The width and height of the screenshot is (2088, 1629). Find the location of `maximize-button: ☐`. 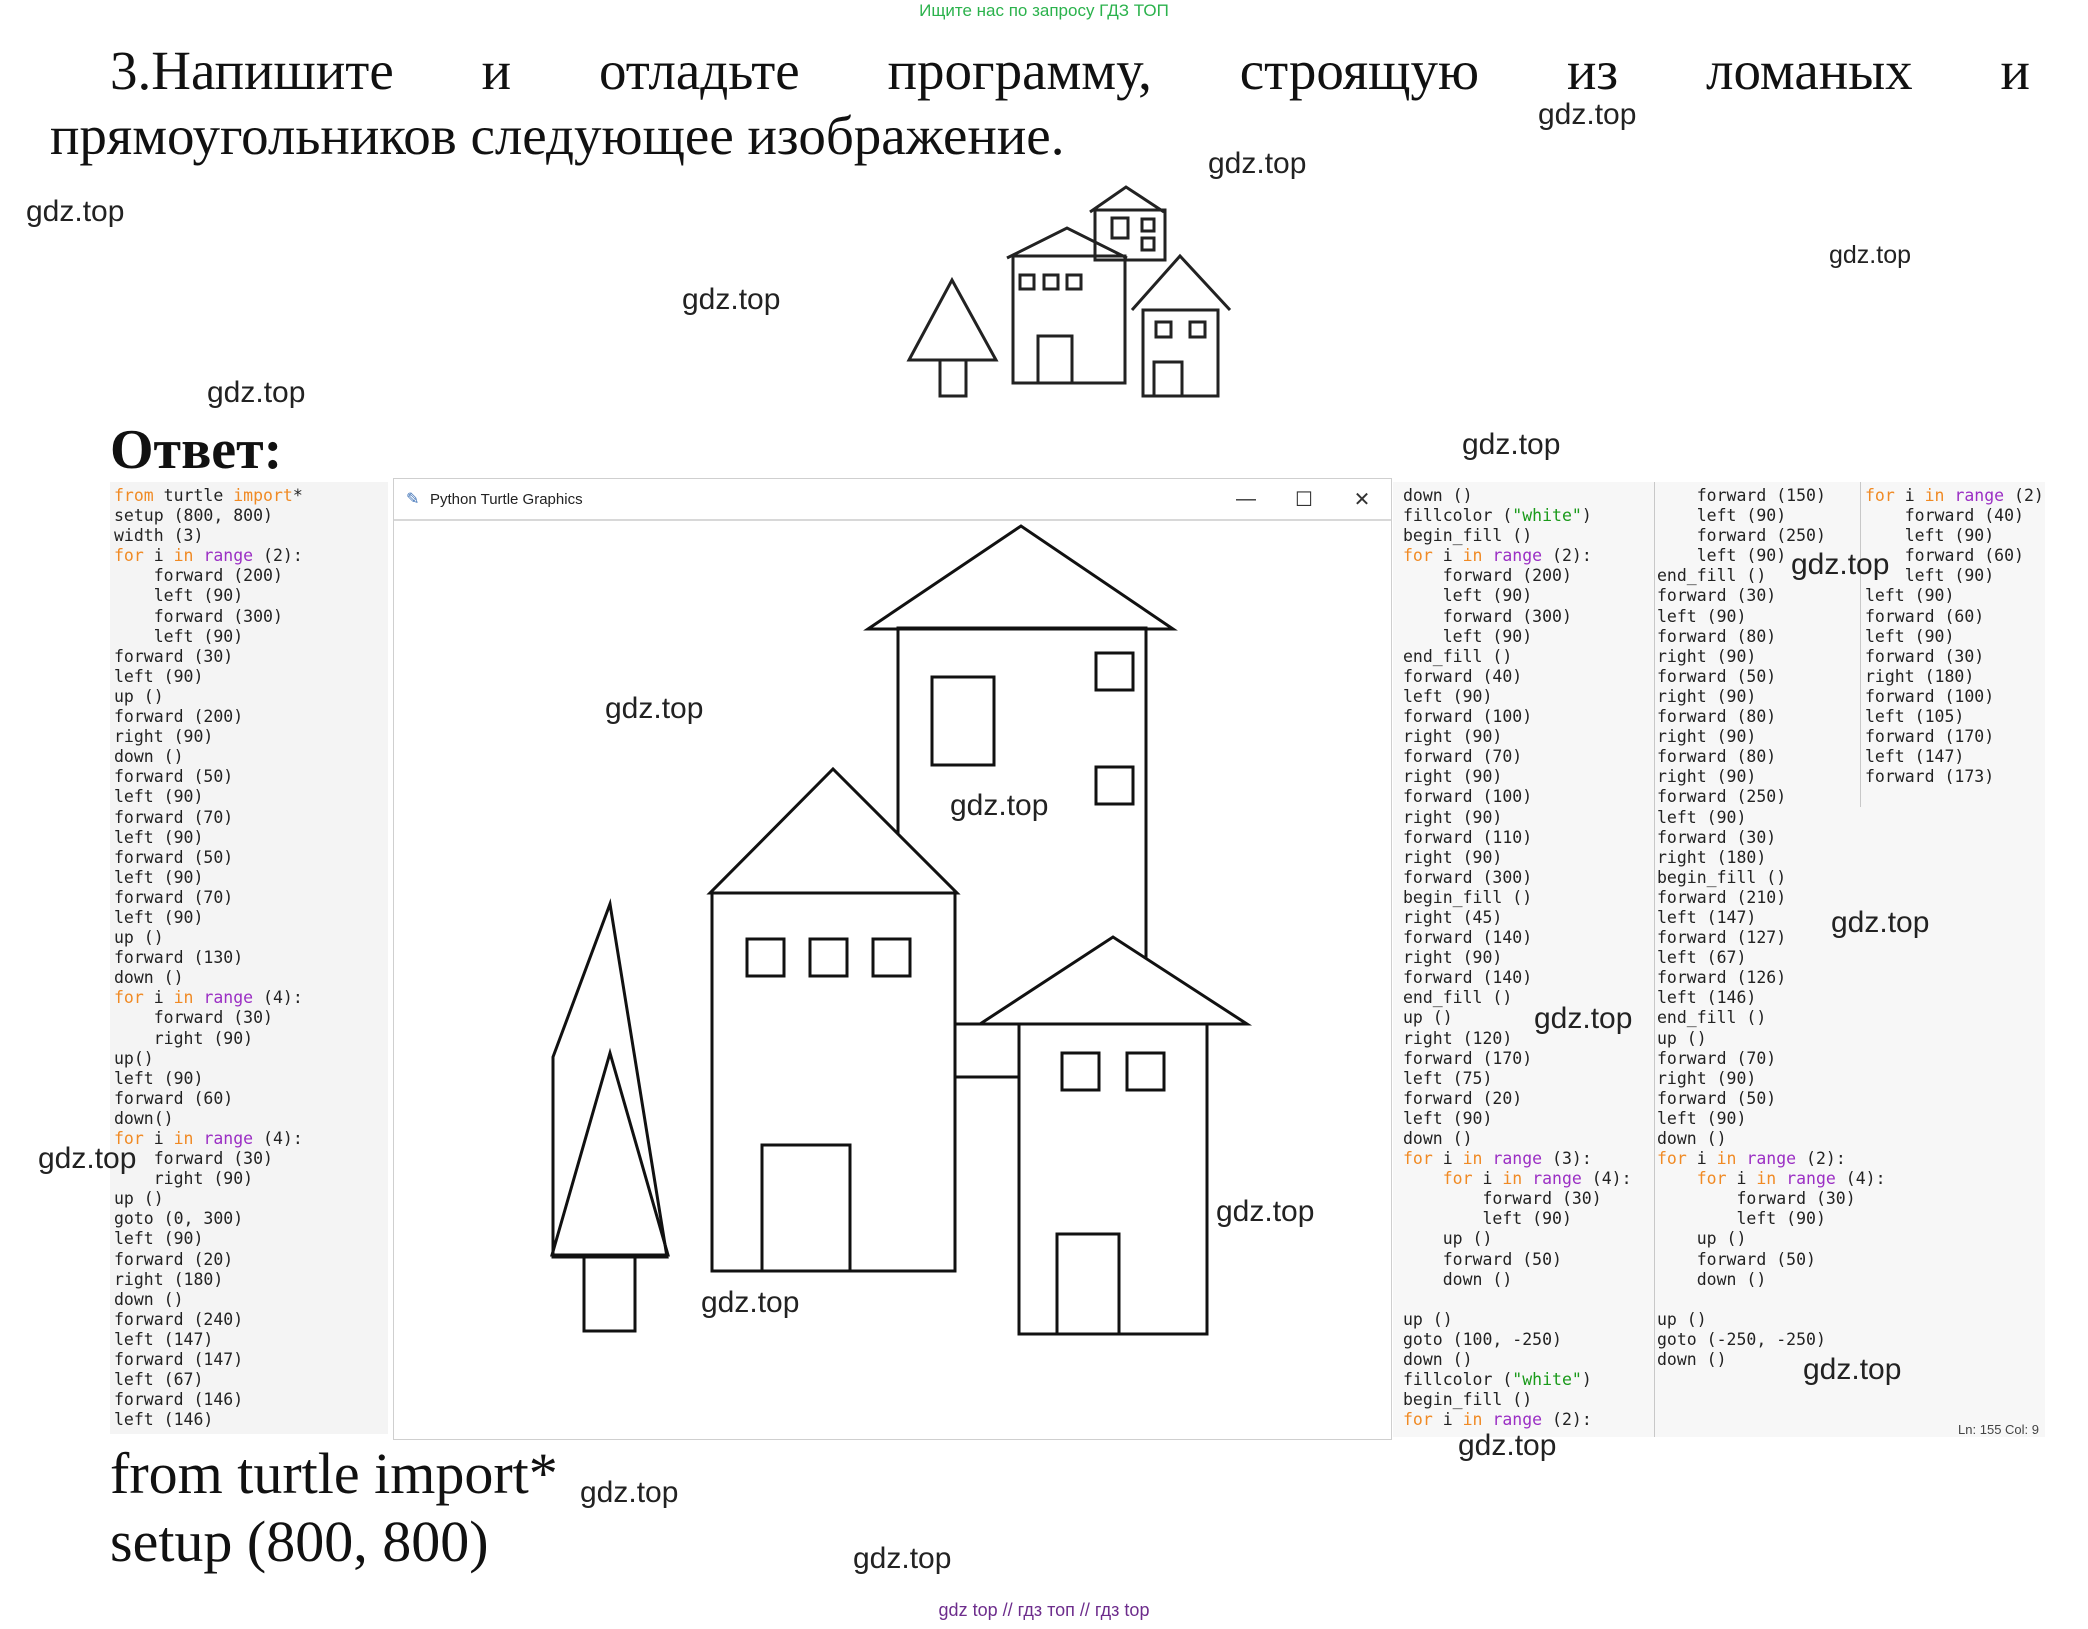

maximize-button: ☐ is located at coordinates (1304, 499).